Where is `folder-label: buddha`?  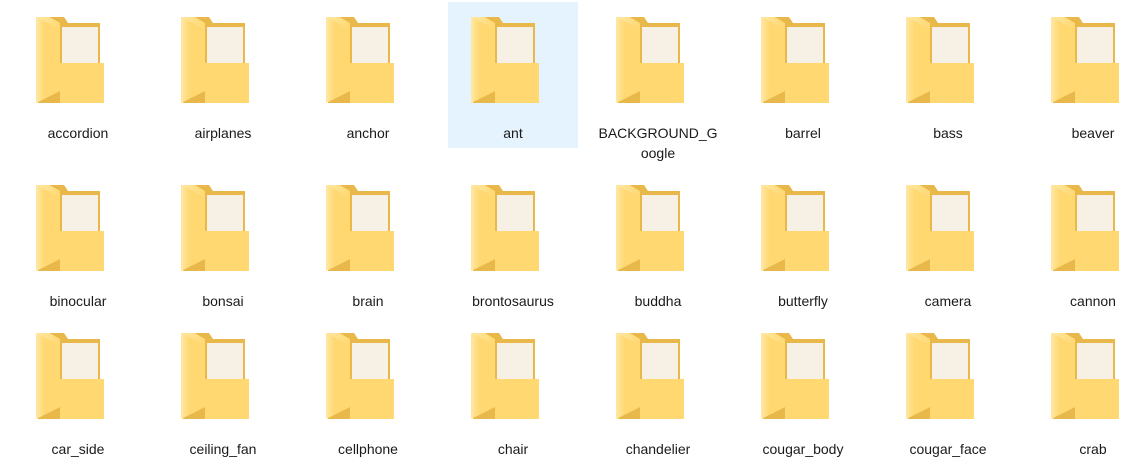 folder-label: buddha is located at coordinates (658, 301).